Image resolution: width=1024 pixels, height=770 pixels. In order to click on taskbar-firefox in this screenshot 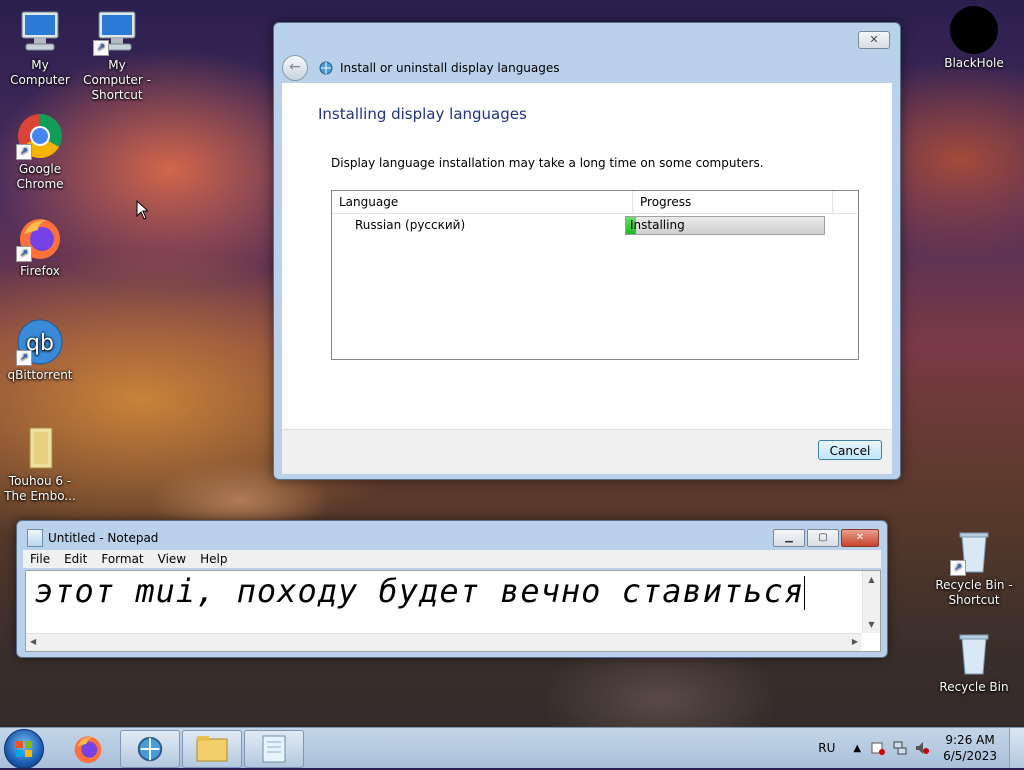, I will do `click(88, 749)`.